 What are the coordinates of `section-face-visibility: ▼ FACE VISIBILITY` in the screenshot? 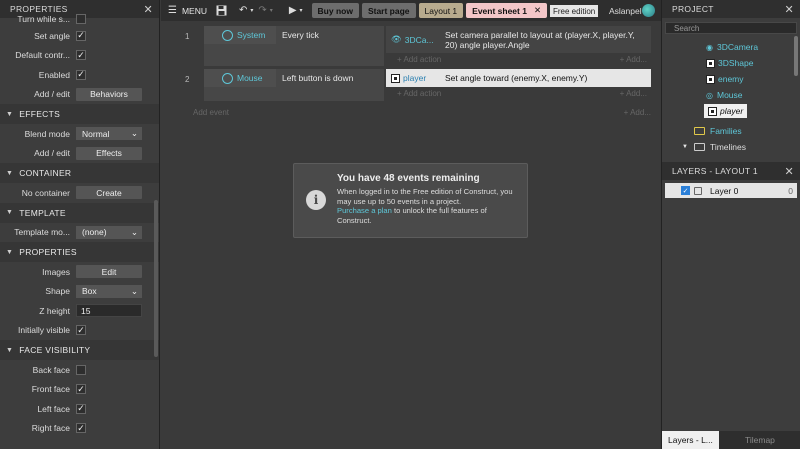 It's located at (79, 350).